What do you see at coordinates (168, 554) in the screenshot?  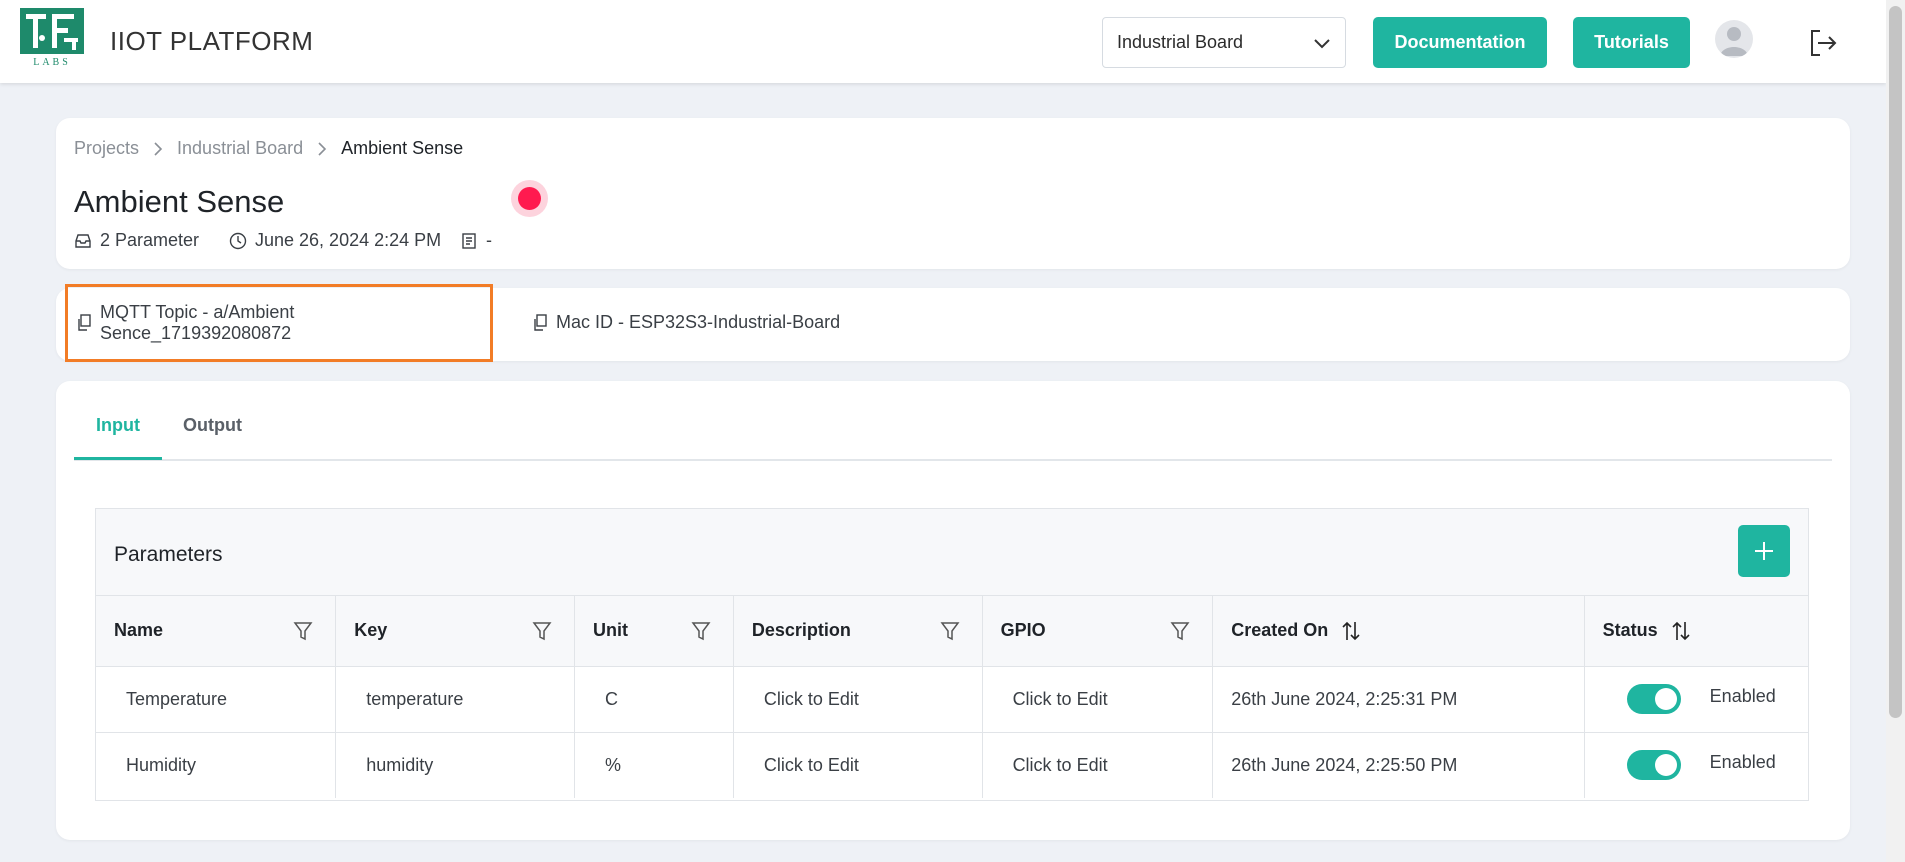 I see `parameters-title: Parameters` at bounding box center [168, 554].